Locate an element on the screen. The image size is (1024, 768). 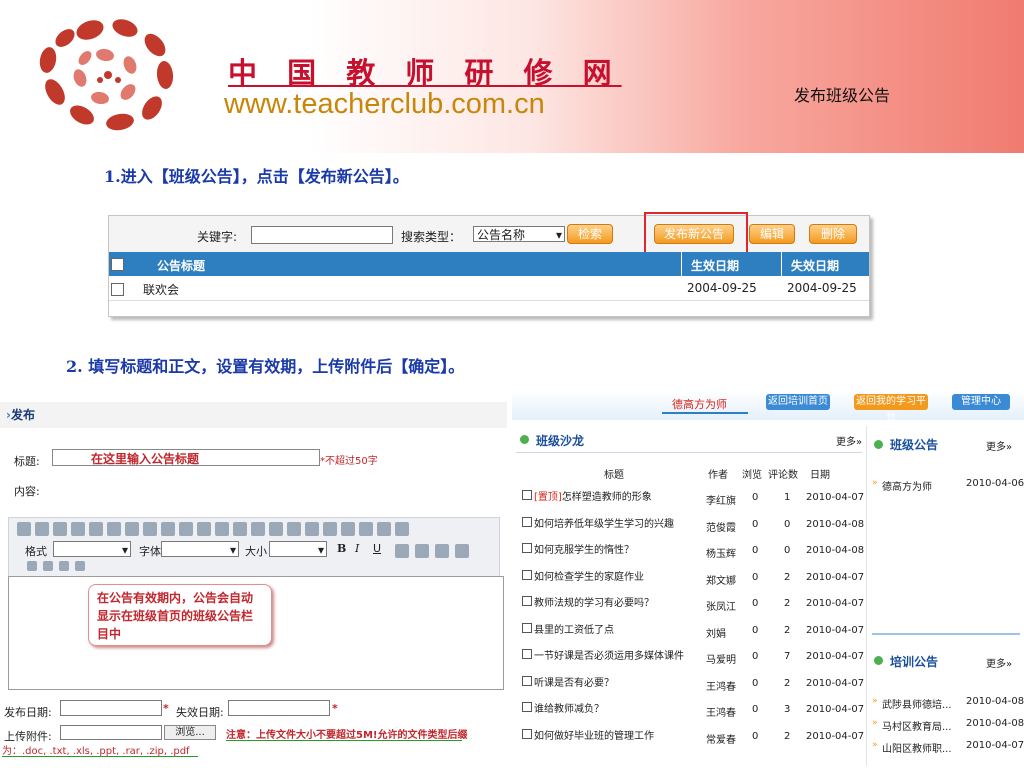
salon-row: 如何做好毕业班的管理工作 常爱春 0 2 2010-04-07 is located at coordinates (688, 737).